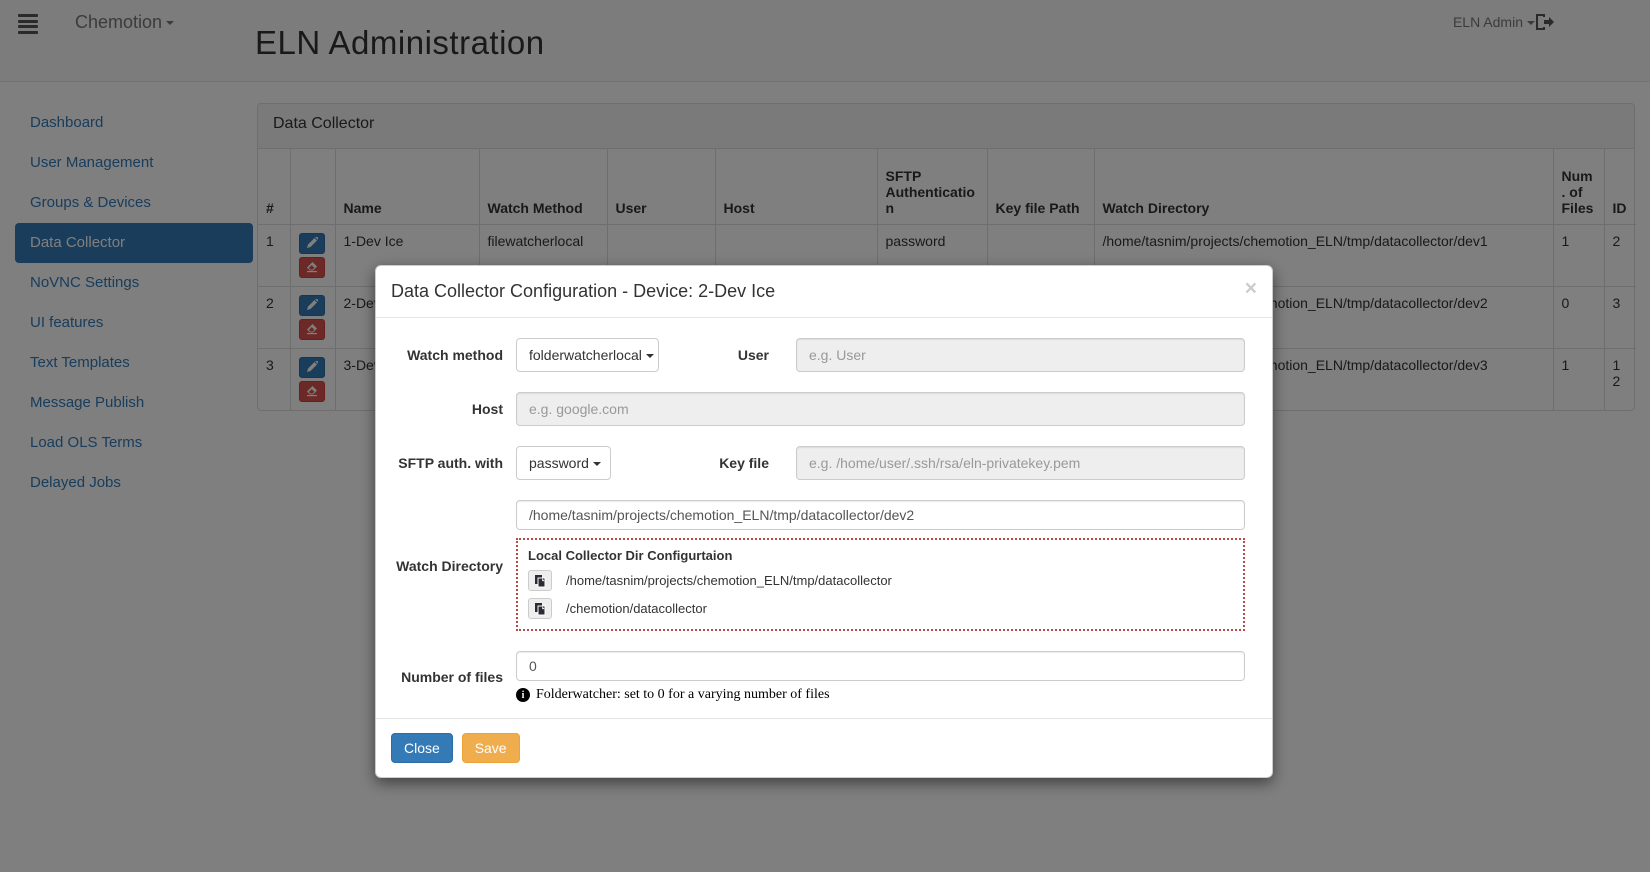  I want to click on watch-method-dropdown: folderwatcherlocal, so click(587, 355).